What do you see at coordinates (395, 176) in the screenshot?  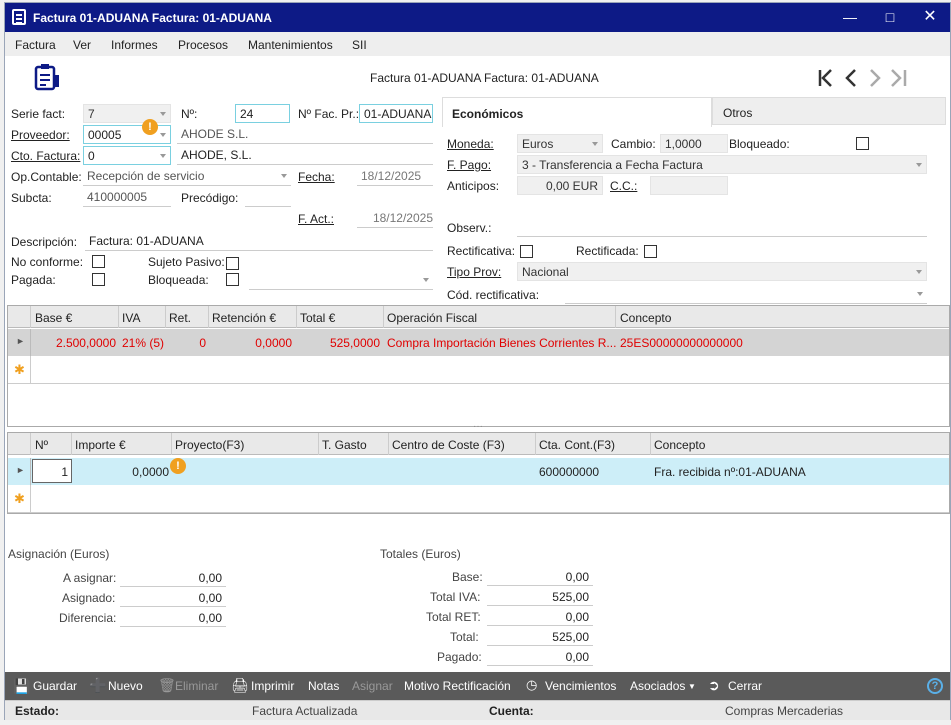 I see `fecha-input: 18/12/2025` at bounding box center [395, 176].